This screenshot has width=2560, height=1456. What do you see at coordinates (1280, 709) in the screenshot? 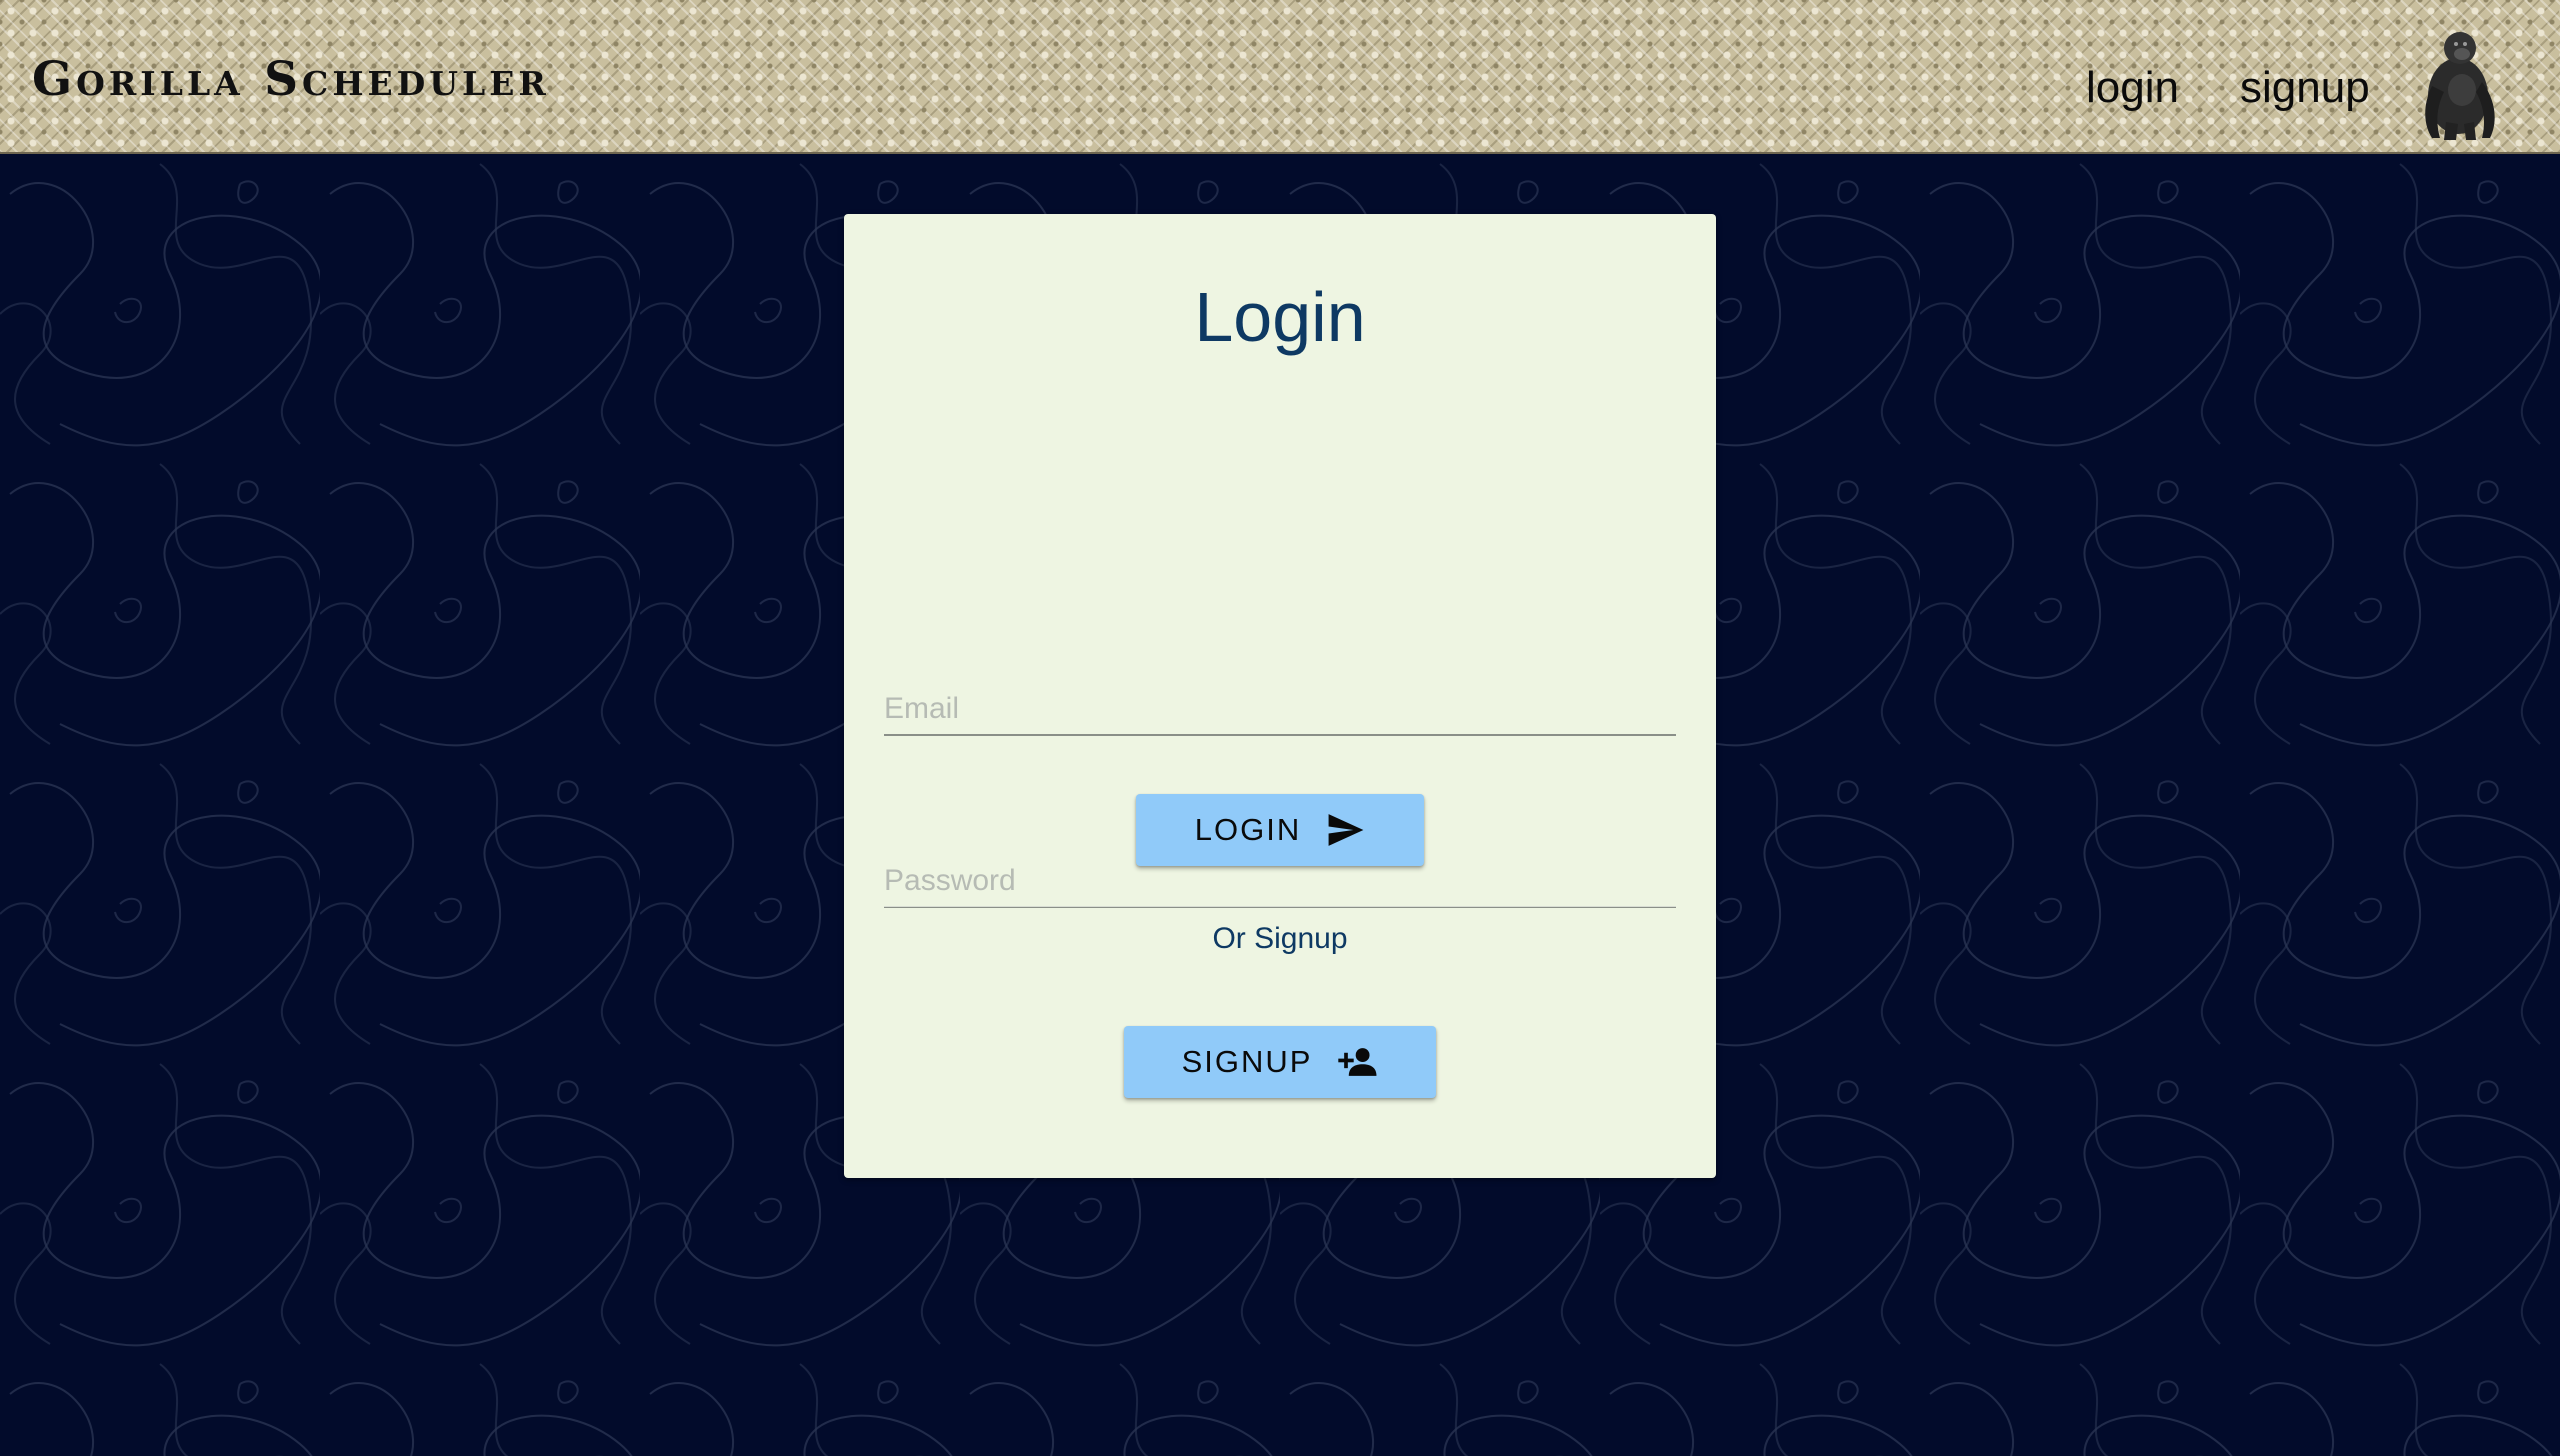
I see `email-input` at bounding box center [1280, 709].